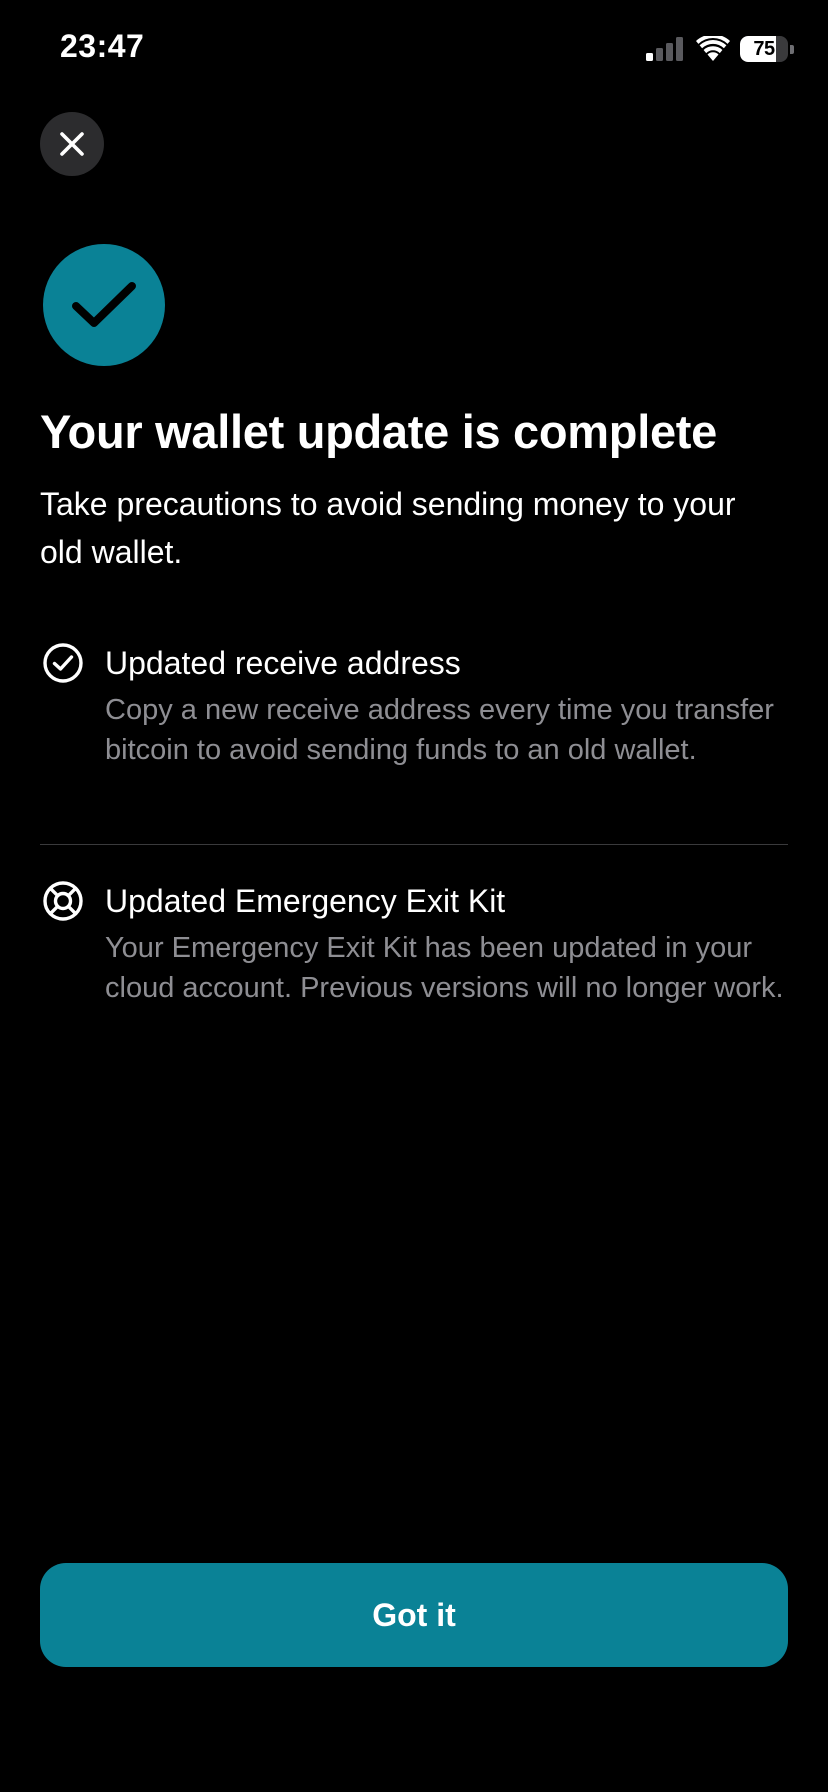 This screenshot has width=828, height=1792. I want to click on info-title: Updated Emergency Exit Kit, so click(305, 901).